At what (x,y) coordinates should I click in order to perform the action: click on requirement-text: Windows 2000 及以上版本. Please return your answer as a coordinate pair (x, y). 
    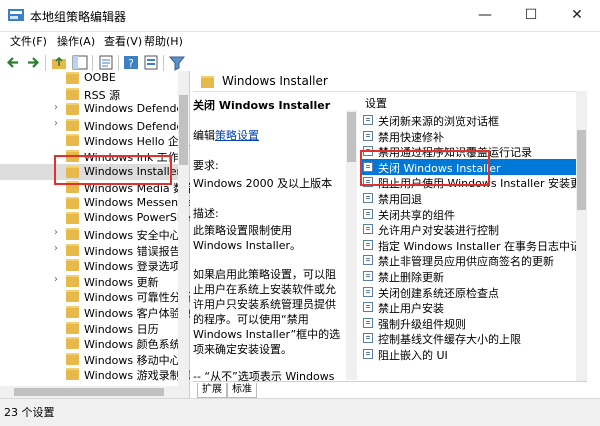
    Looking at the image, I should click on (263, 183).